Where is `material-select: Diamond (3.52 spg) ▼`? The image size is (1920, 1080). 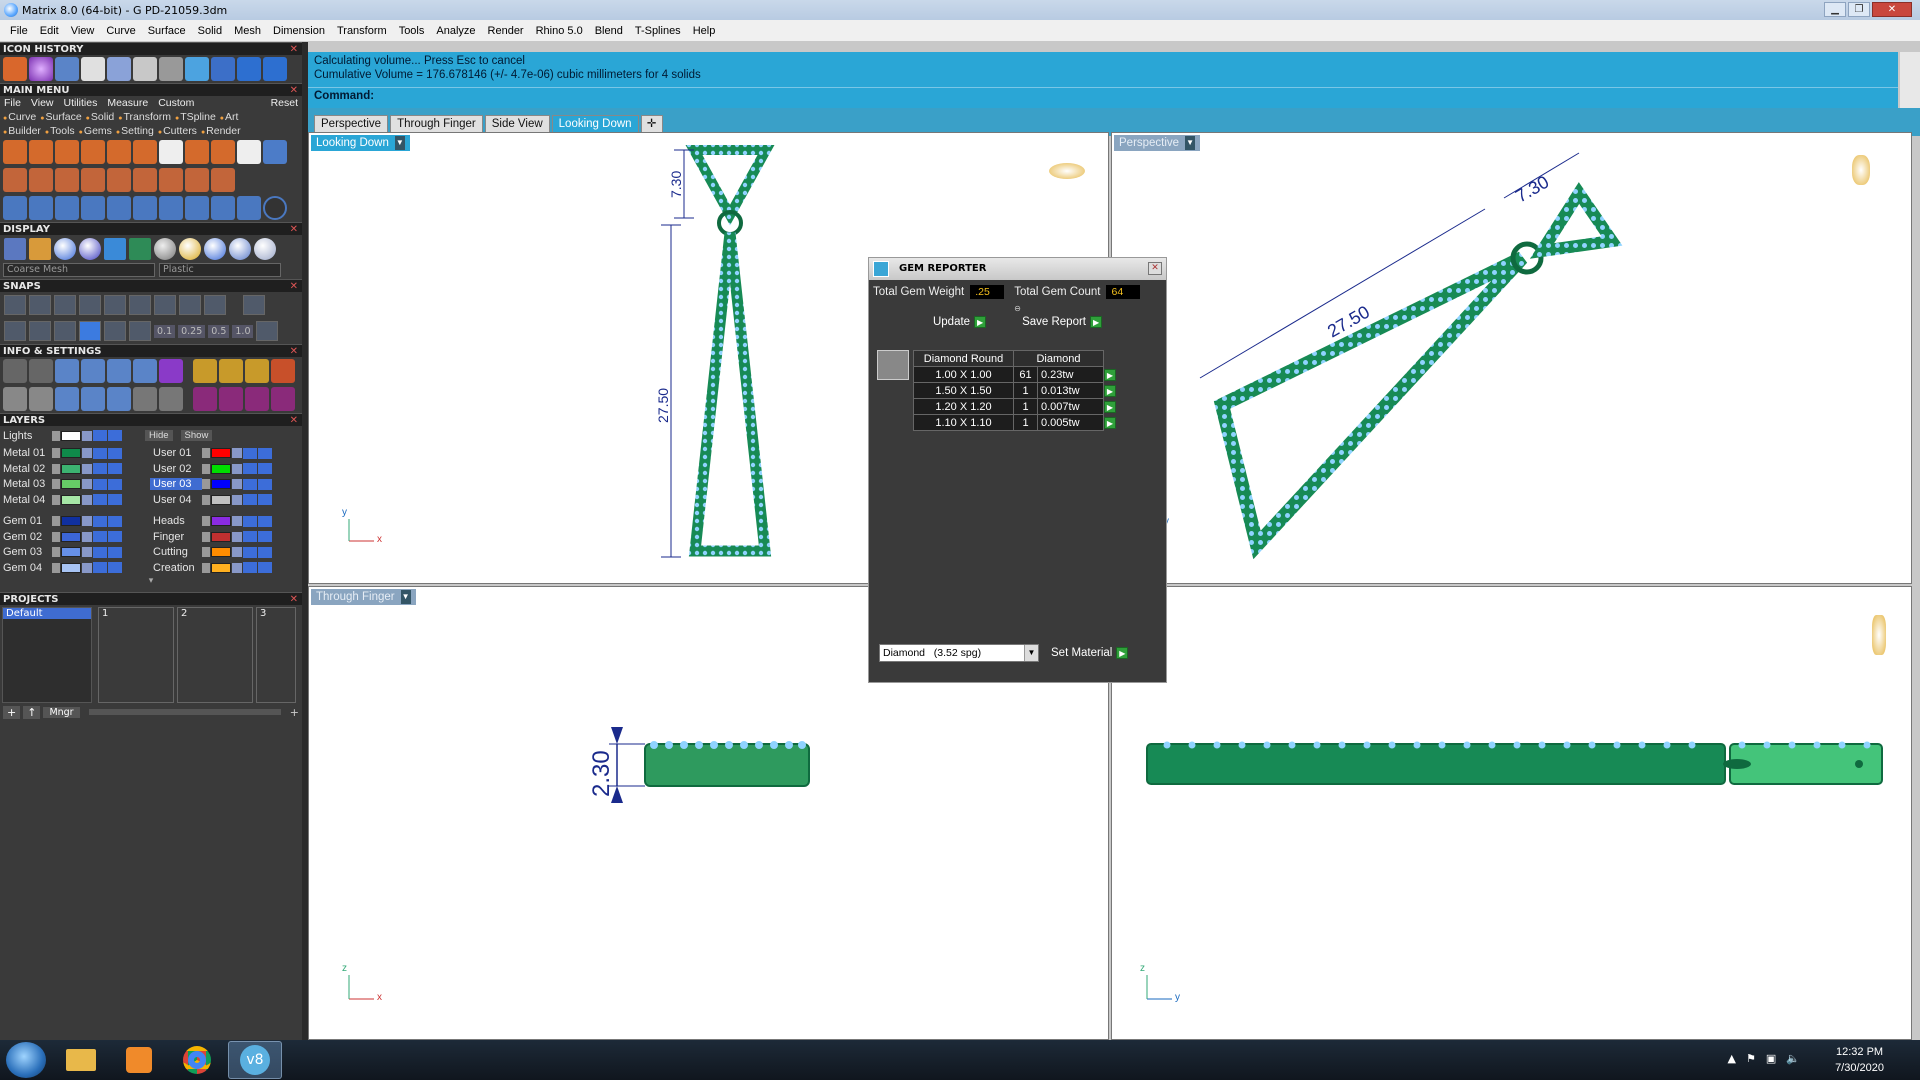 material-select: Diamond (3.52 spg) ▼ is located at coordinates (959, 653).